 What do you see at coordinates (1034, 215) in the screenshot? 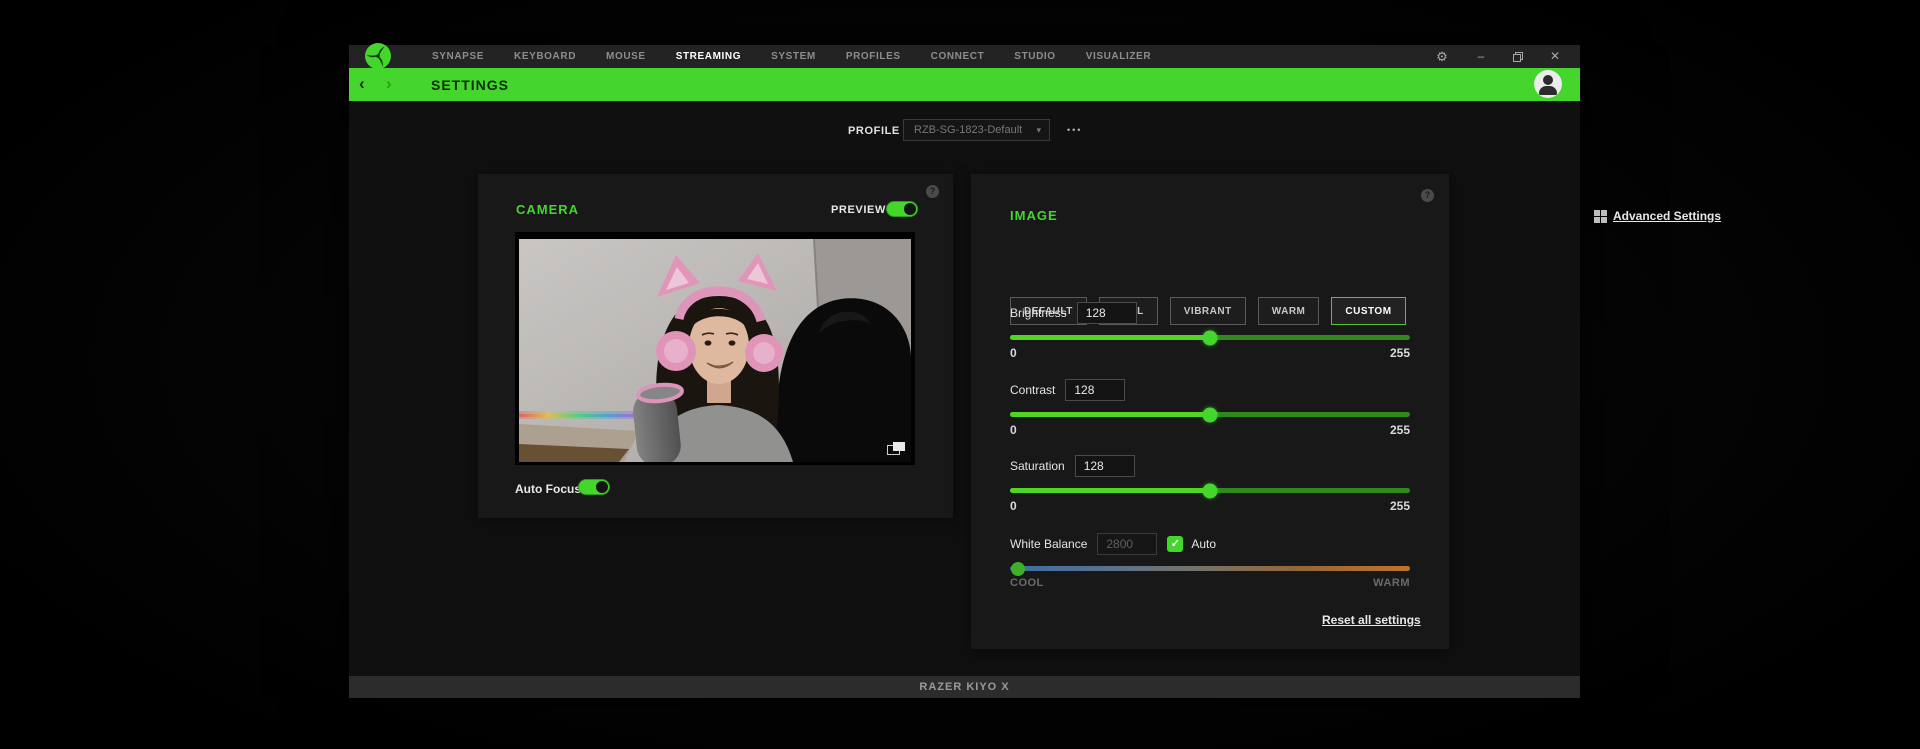
I see `image-panel-title: IMAGE` at bounding box center [1034, 215].